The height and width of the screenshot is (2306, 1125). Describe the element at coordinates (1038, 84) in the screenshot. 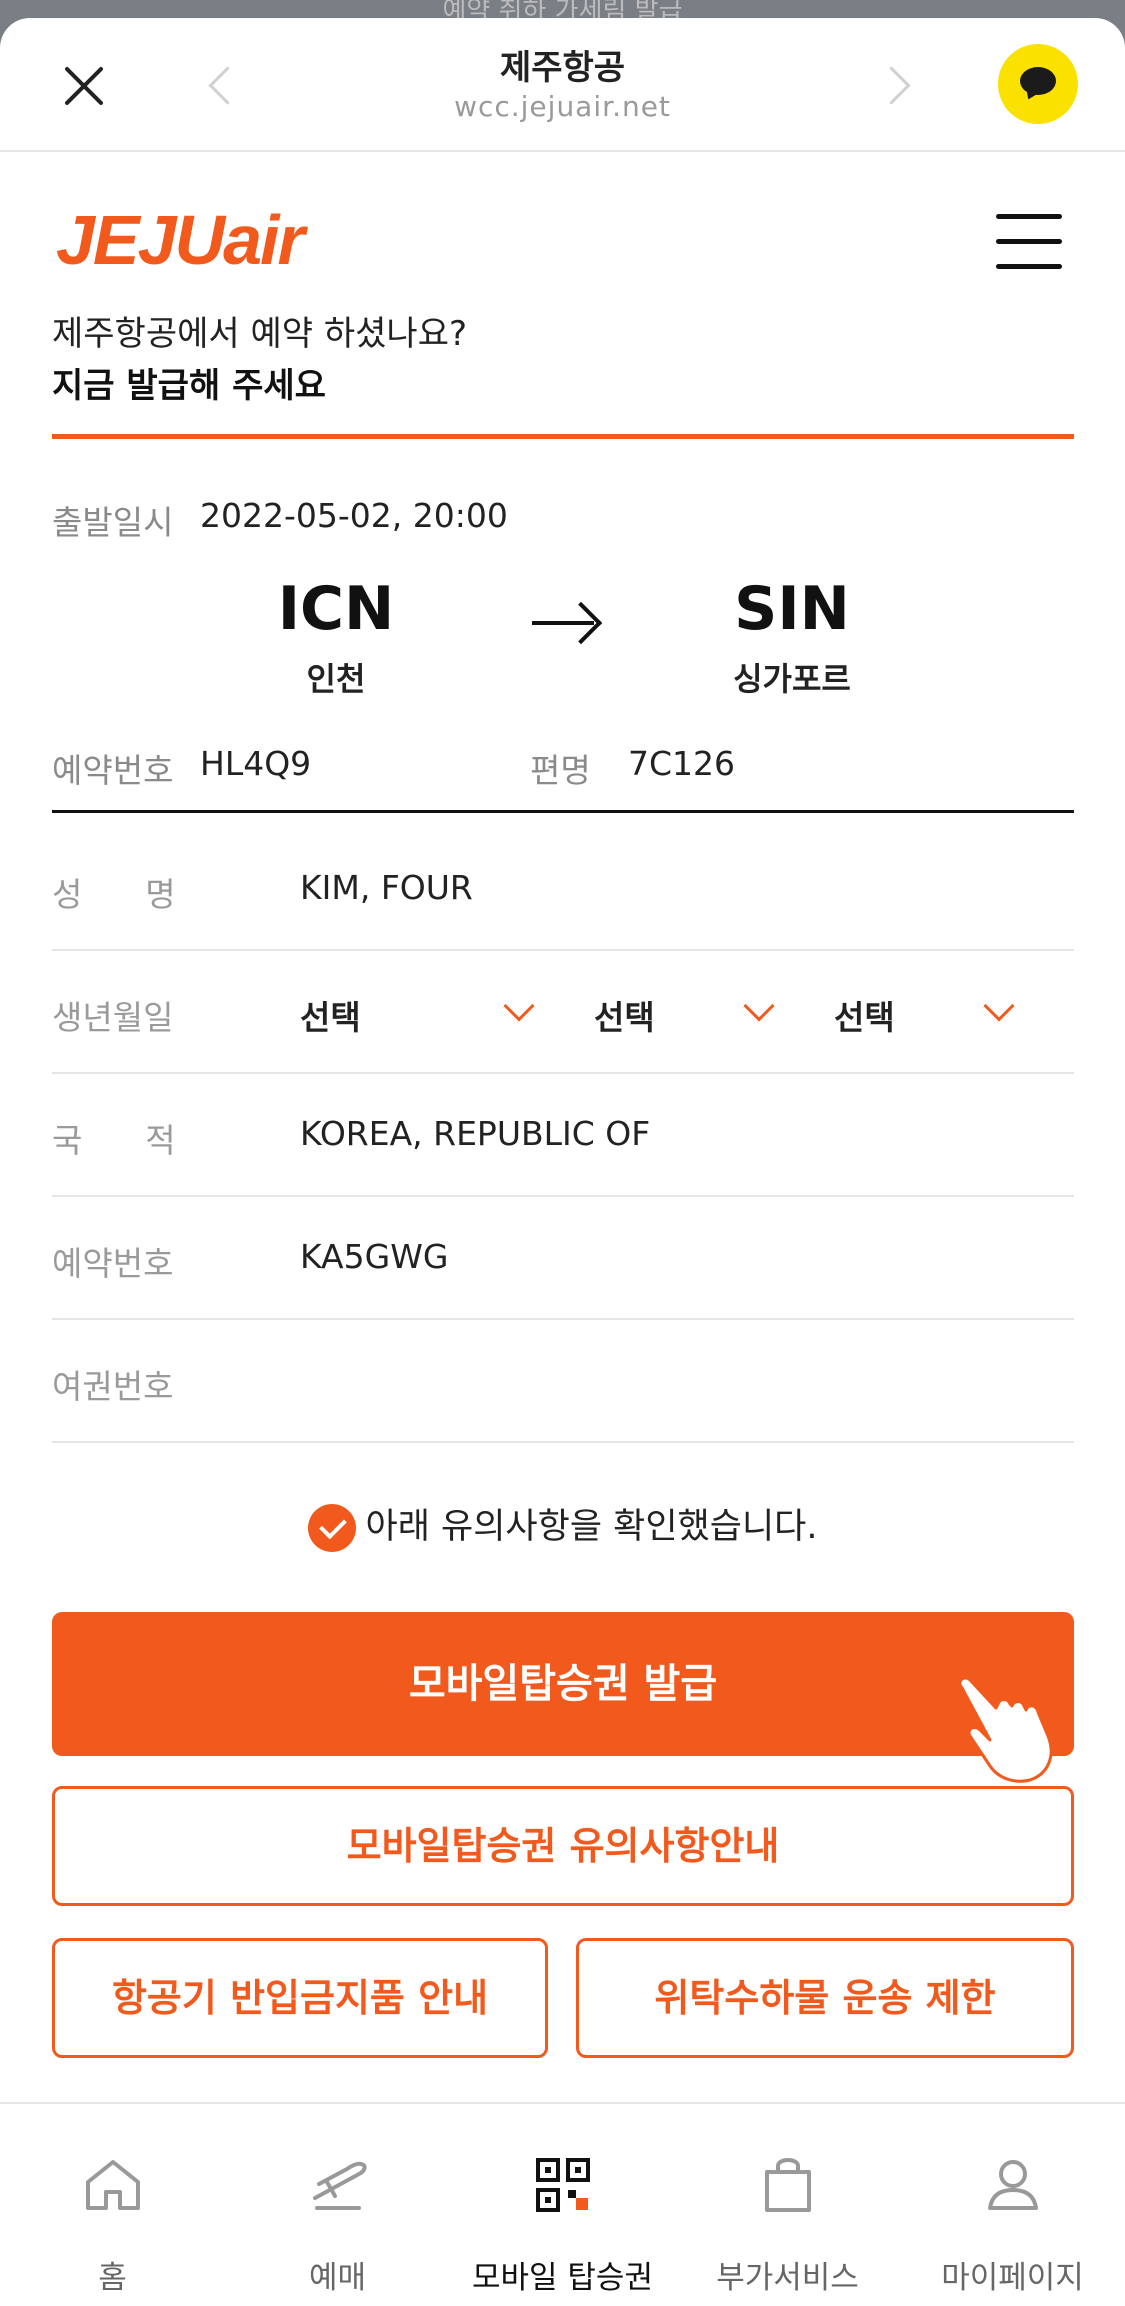

I see `kakao-chat-icon` at that location.